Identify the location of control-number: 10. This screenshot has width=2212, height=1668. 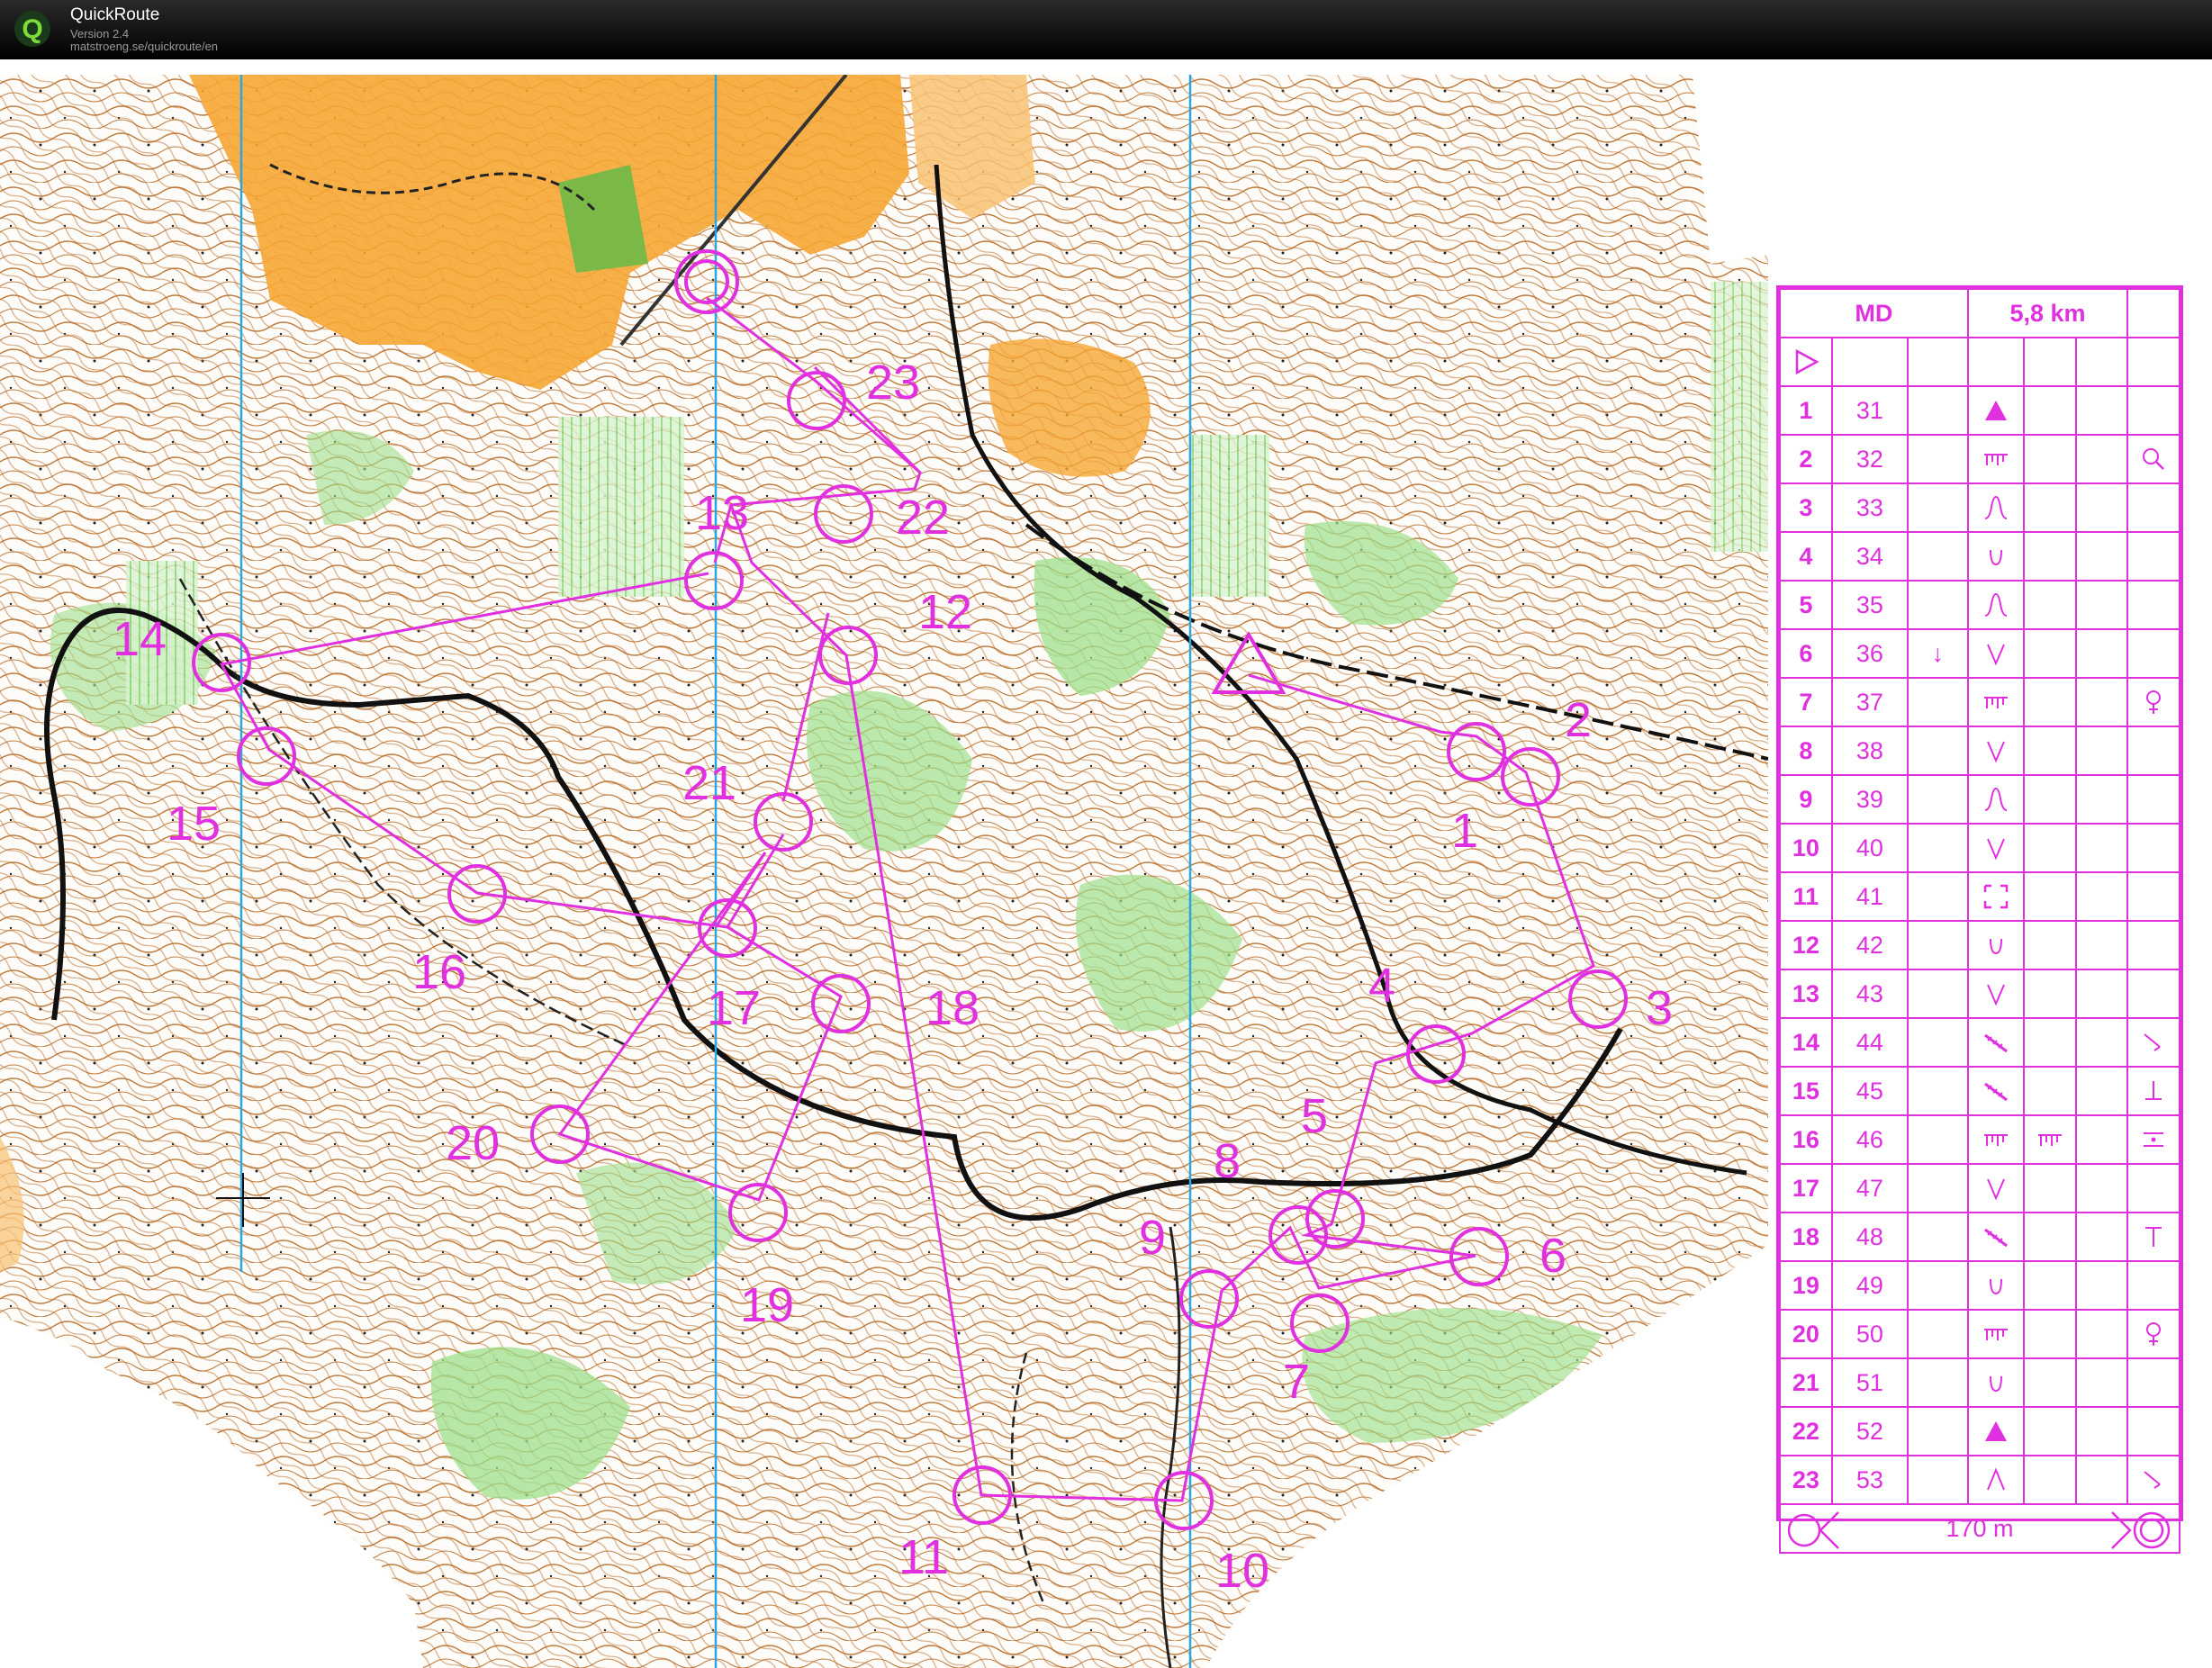
(1806, 848).